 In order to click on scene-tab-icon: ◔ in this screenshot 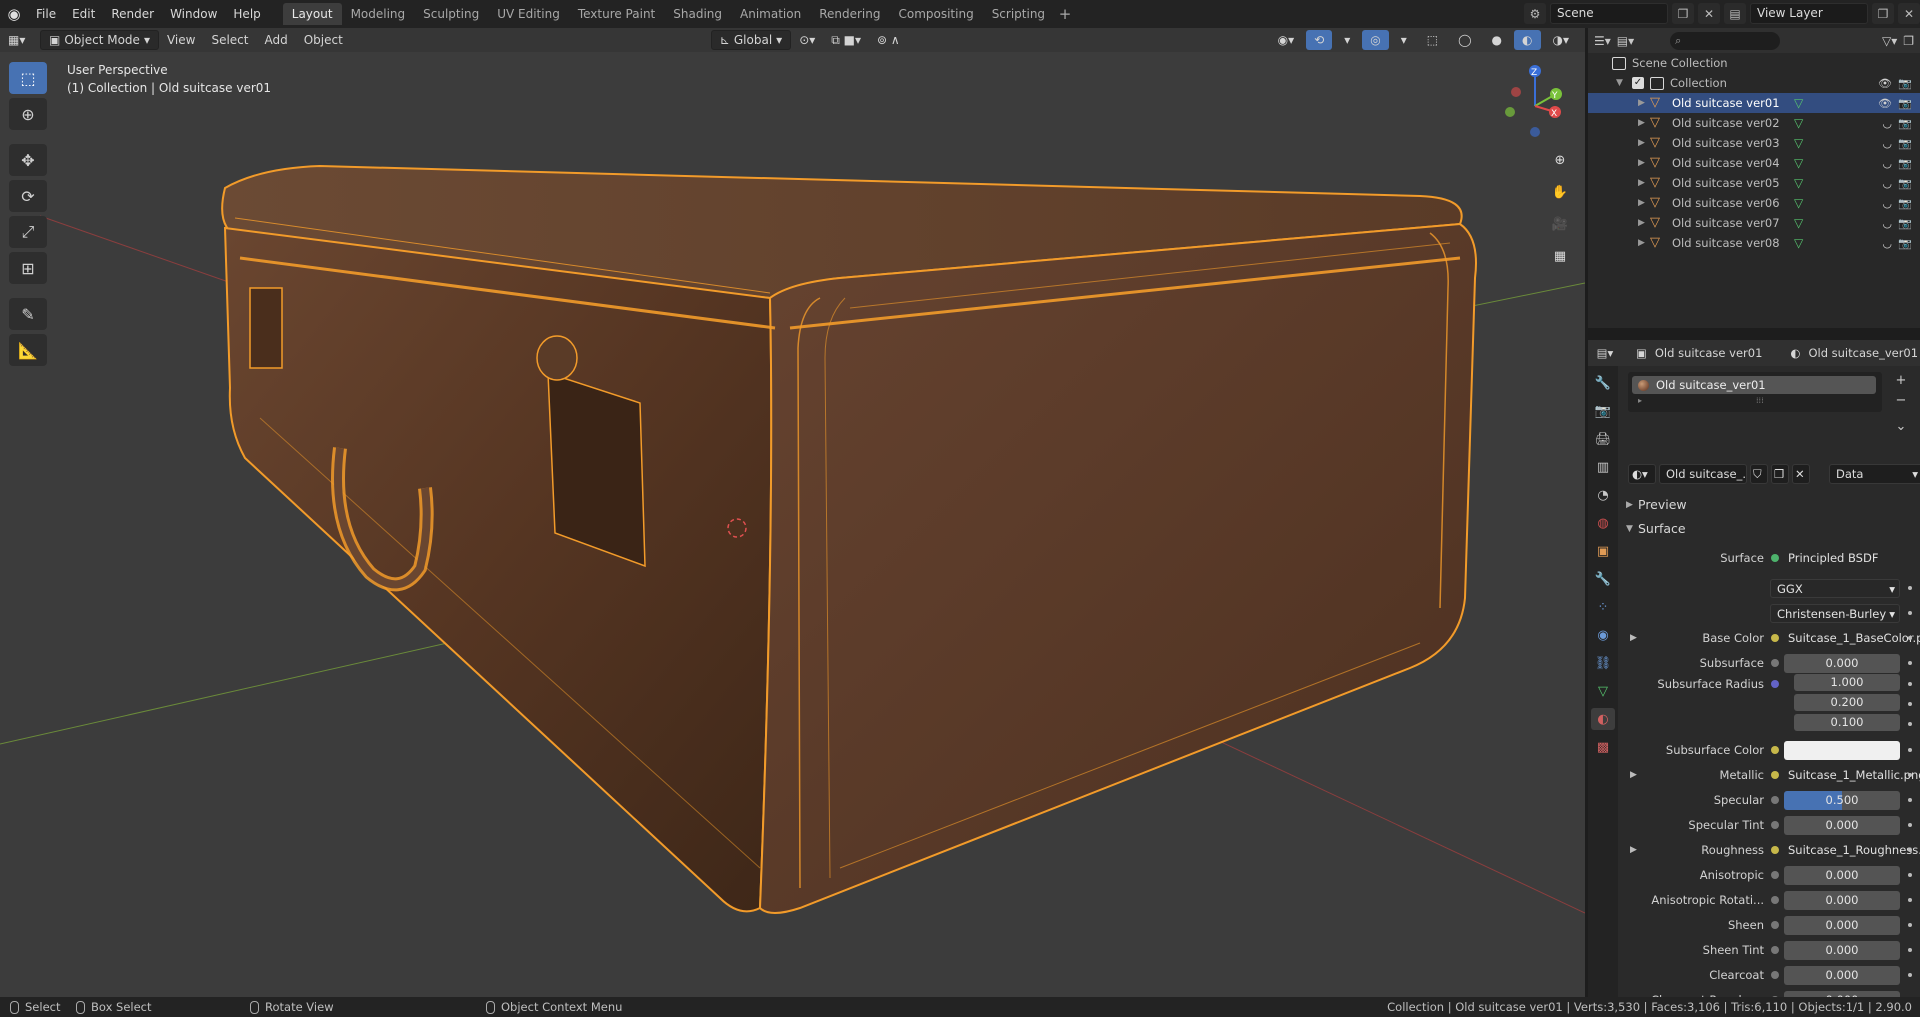, I will do `click(1603, 495)`.